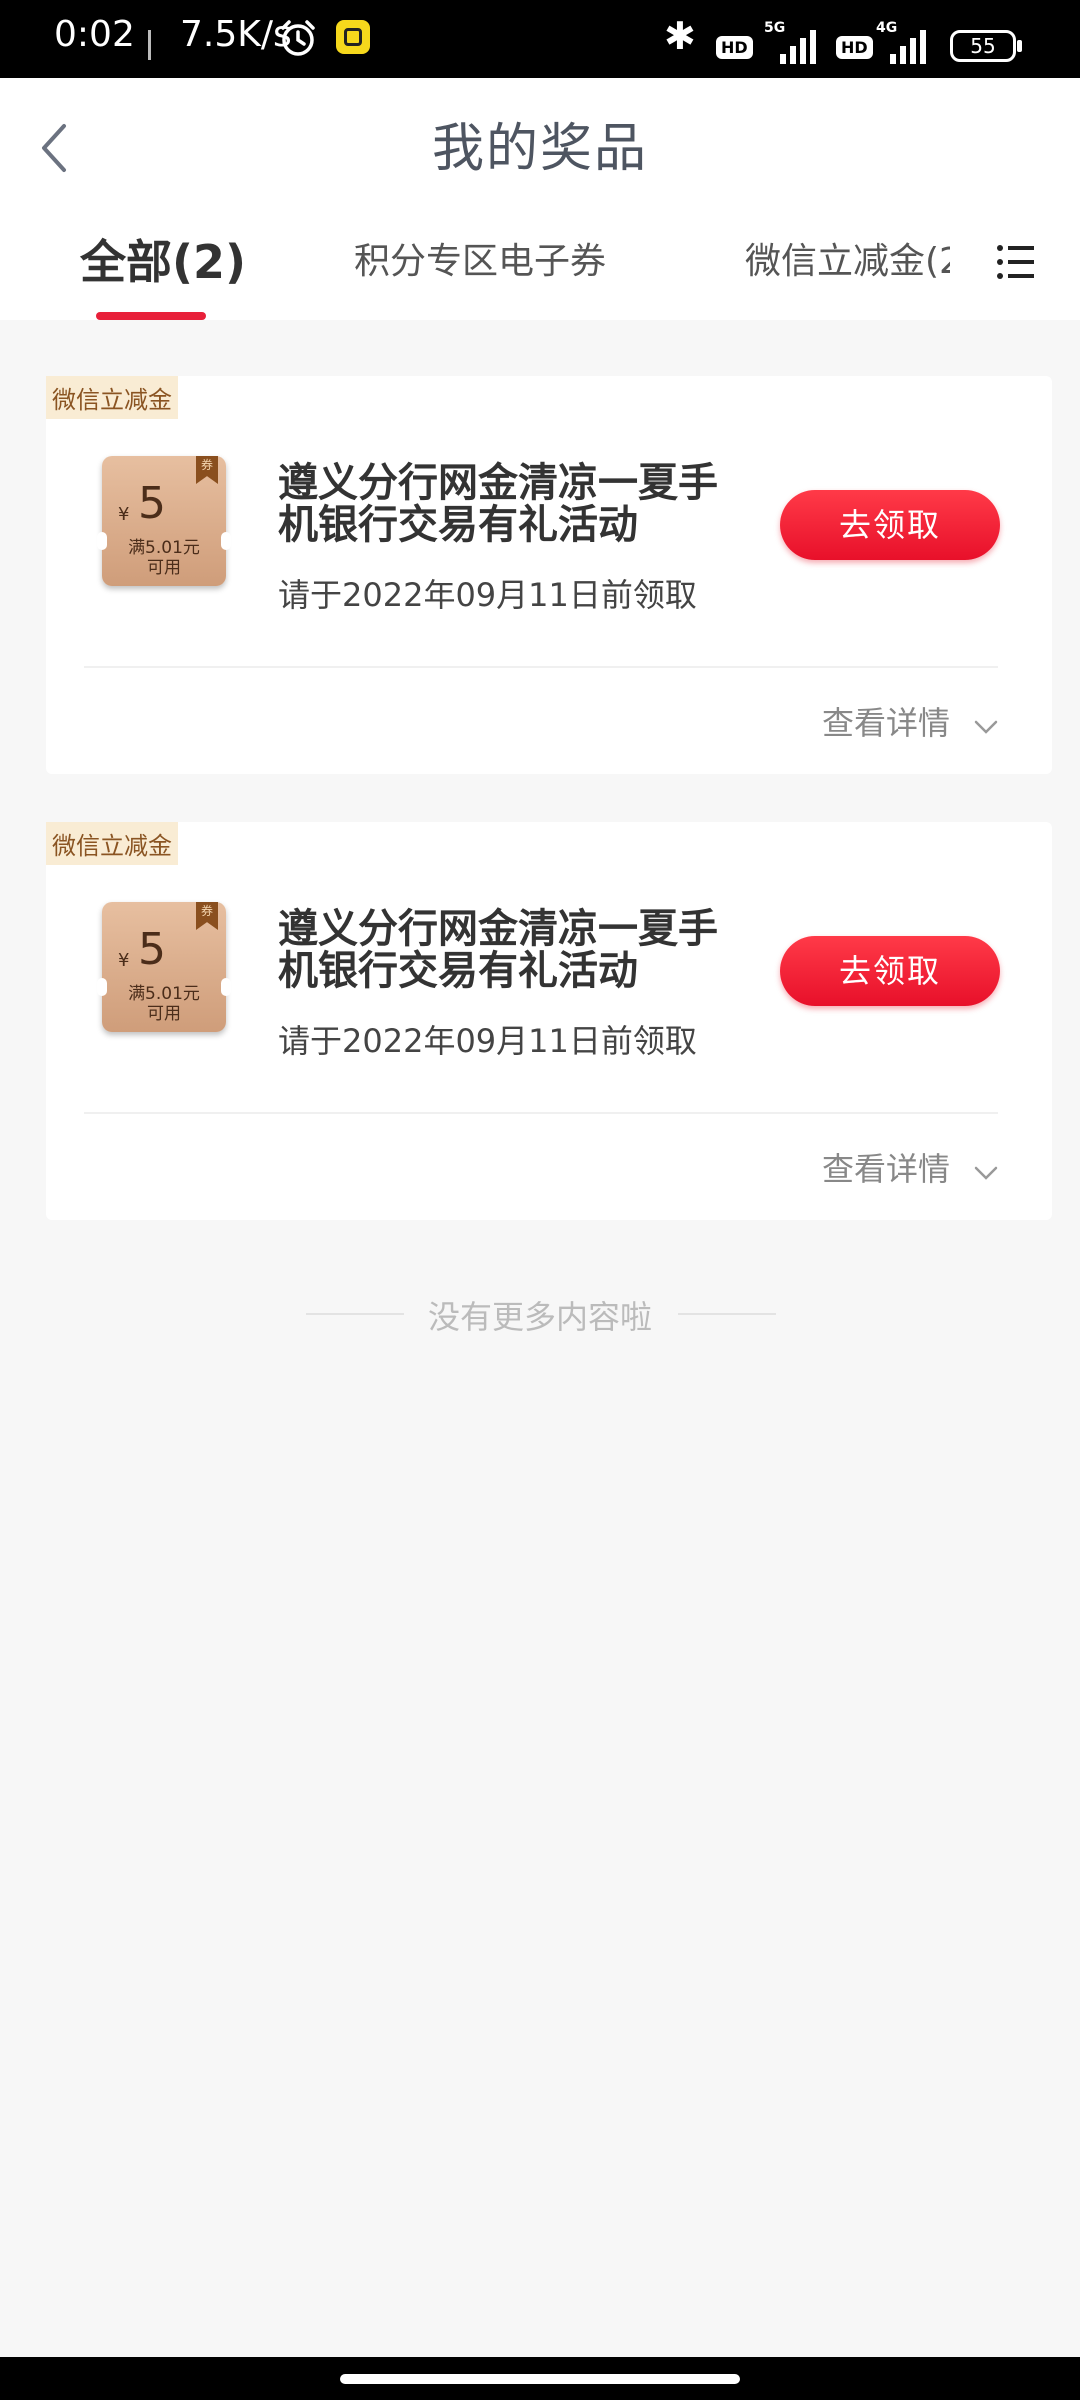 The image size is (1080, 2400). Describe the element at coordinates (847, 261) in the screenshot. I see `tab-wechat-discount-label: 微信立减金(2` at that location.